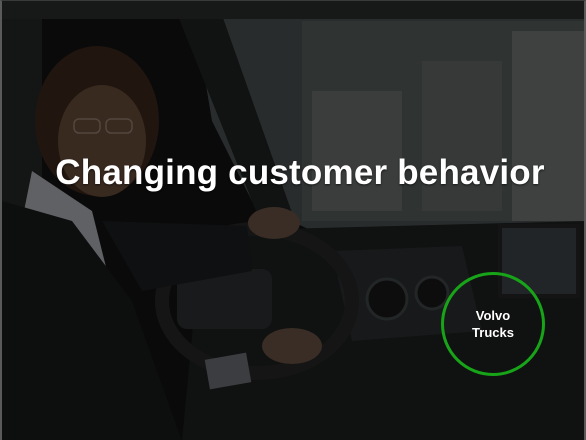  Describe the element at coordinates (493, 315) in the screenshot. I see `badge-line-1: Volvo` at that location.